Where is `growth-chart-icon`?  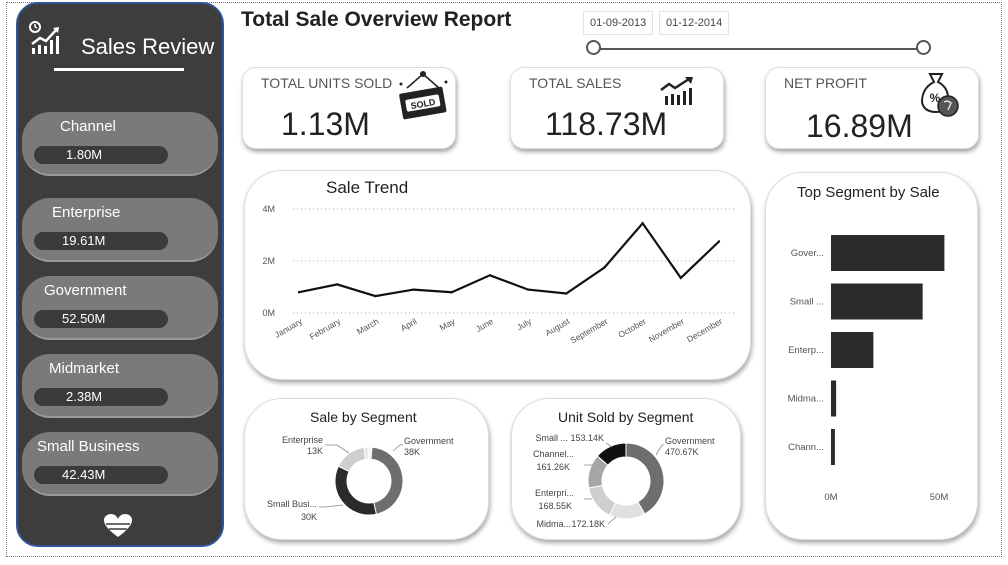
growth-chart-icon is located at coordinates (676, 91).